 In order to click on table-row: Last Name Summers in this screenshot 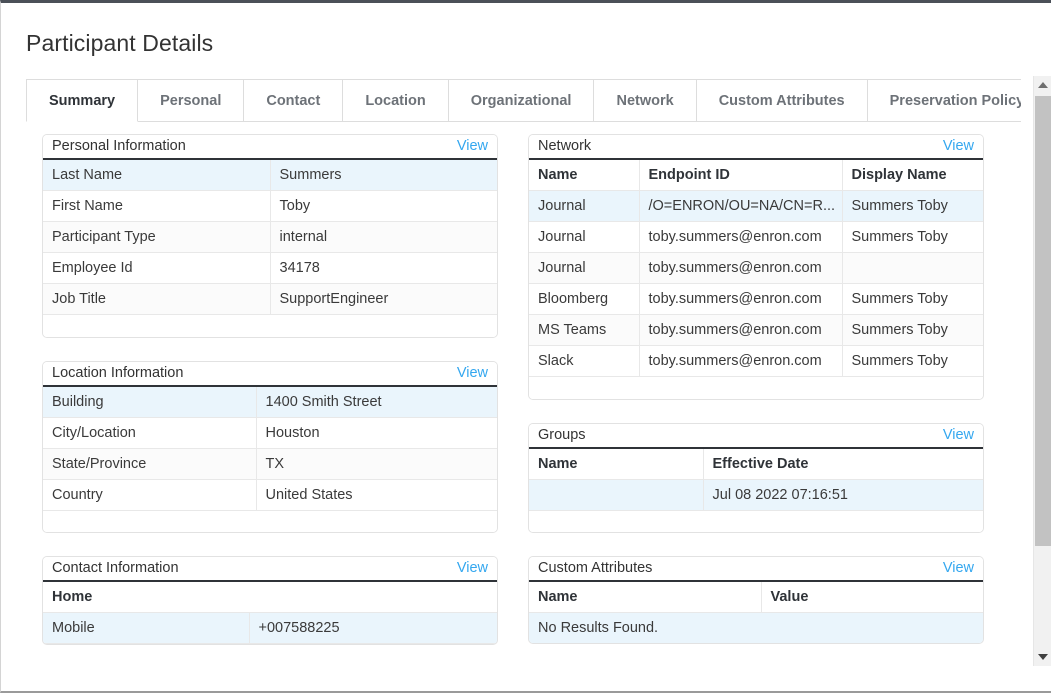, I will do `click(270, 175)`.